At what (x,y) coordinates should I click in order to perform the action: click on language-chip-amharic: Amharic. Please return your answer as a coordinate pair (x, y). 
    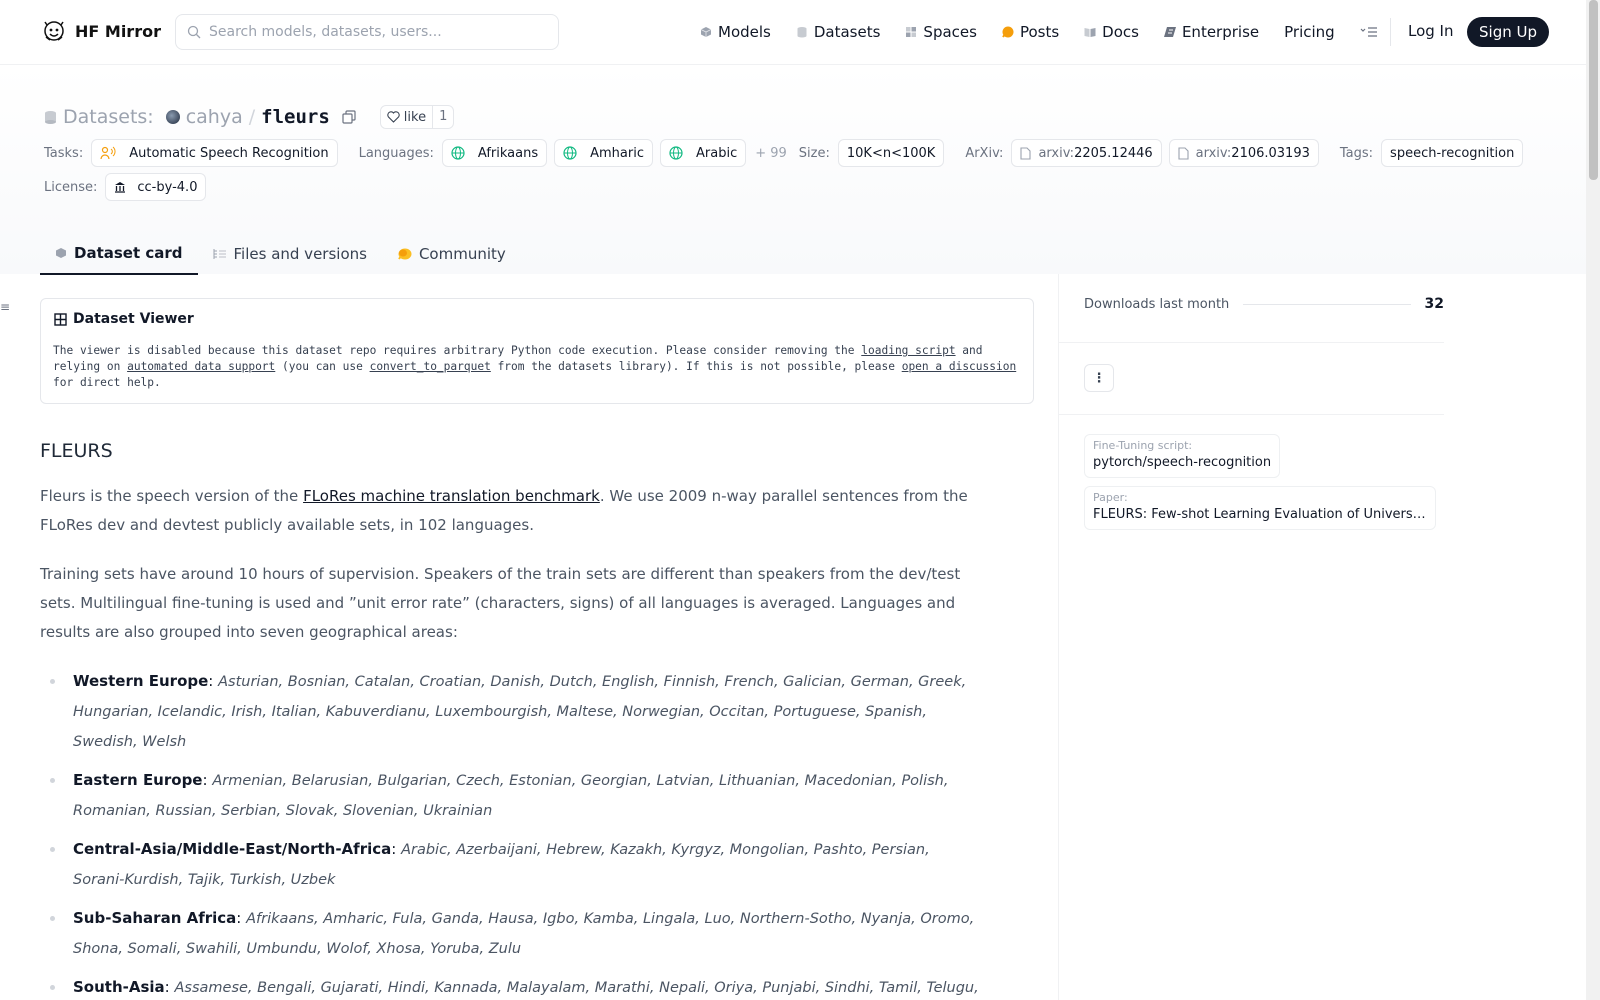
    Looking at the image, I should click on (603, 153).